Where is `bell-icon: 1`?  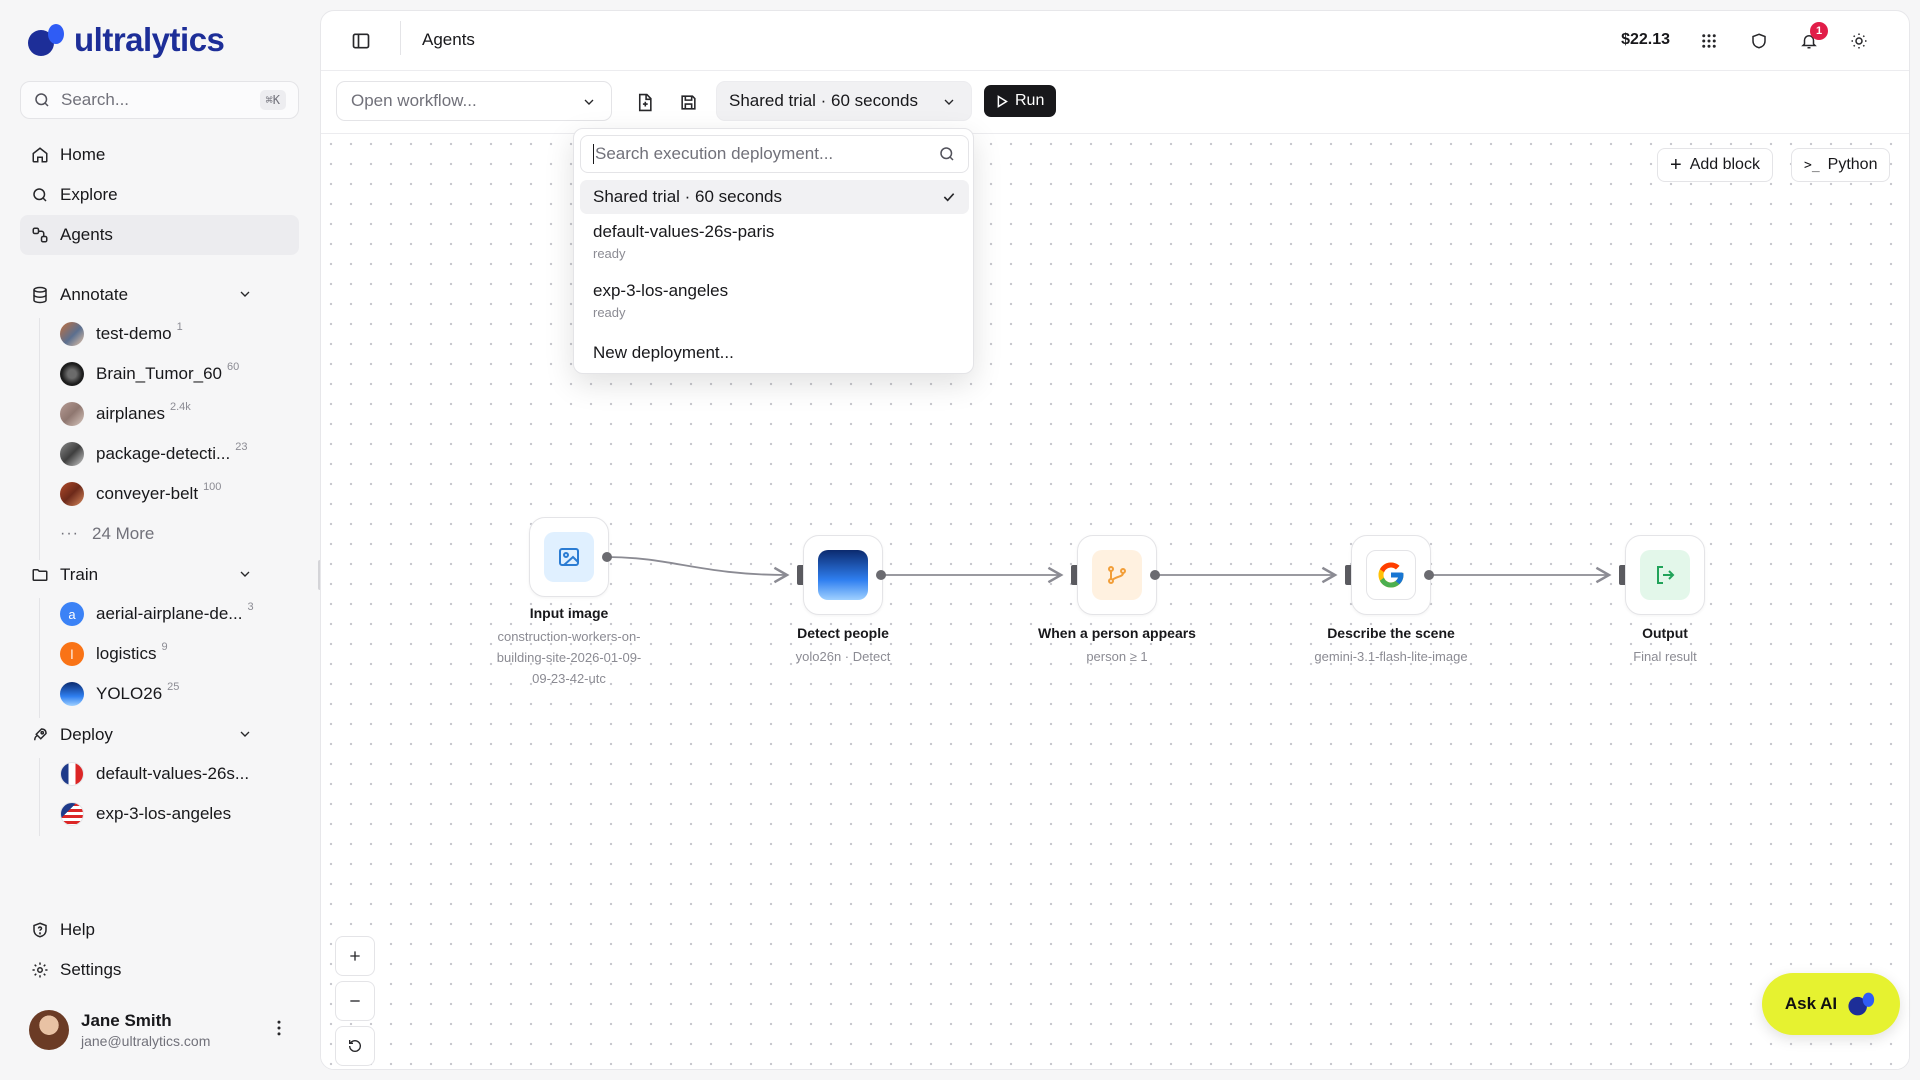
bell-icon: 1 is located at coordinates (1813, 37).